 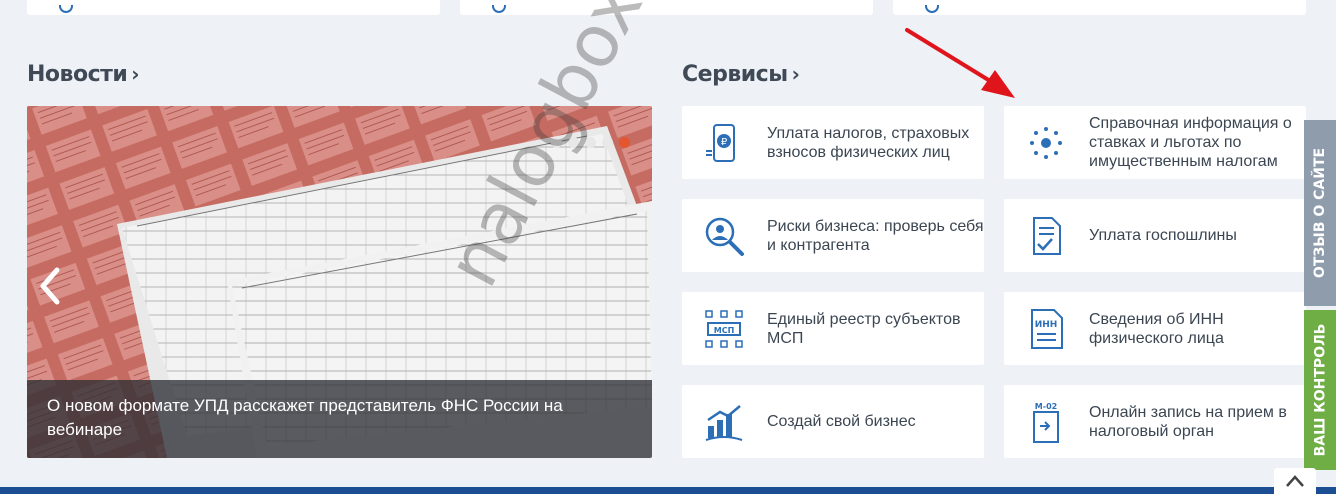 I want to click on service-state-duty: Уплата госпошлины, so click(x=1155, y=235).